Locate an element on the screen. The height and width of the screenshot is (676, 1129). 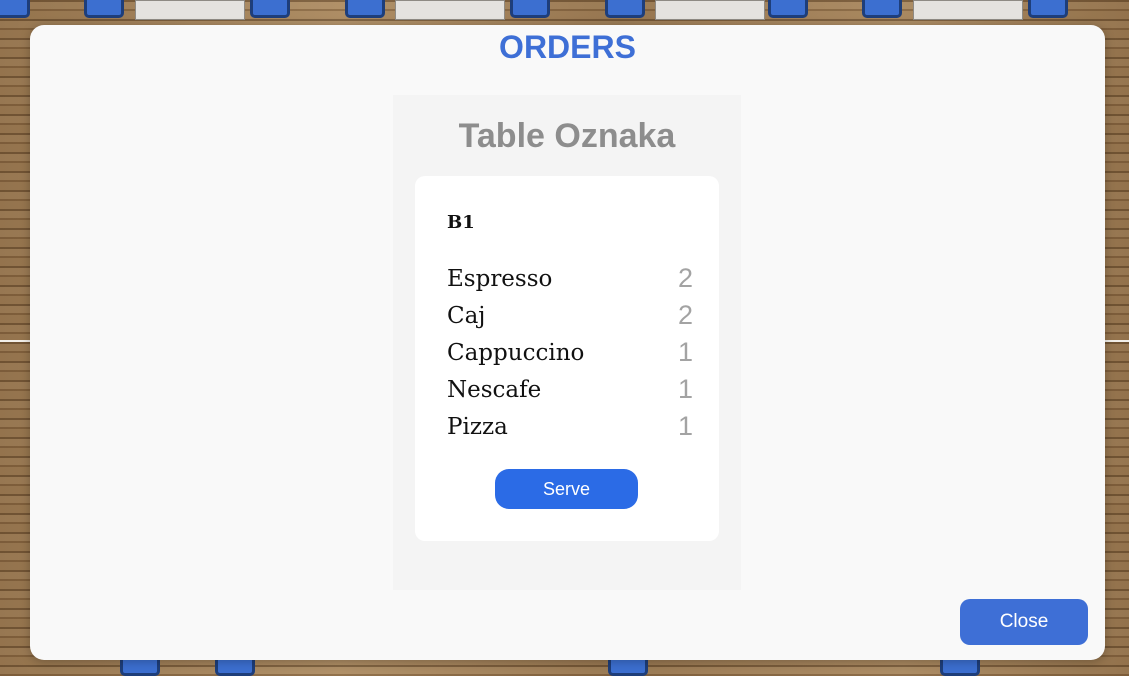
modal-title: ORDERS is located at coordinates (567, 47).